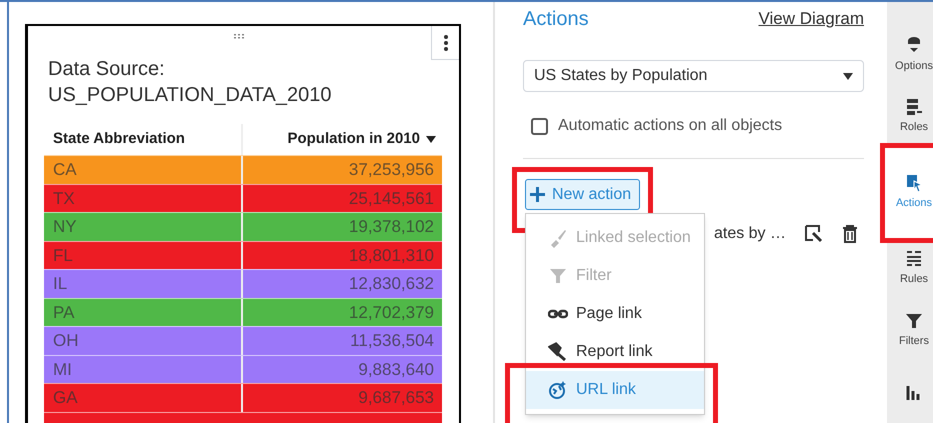  Describe the element at coordinates (391, 284) in the screenshot. I see `table-cell-text: 12,830,632` at that location.